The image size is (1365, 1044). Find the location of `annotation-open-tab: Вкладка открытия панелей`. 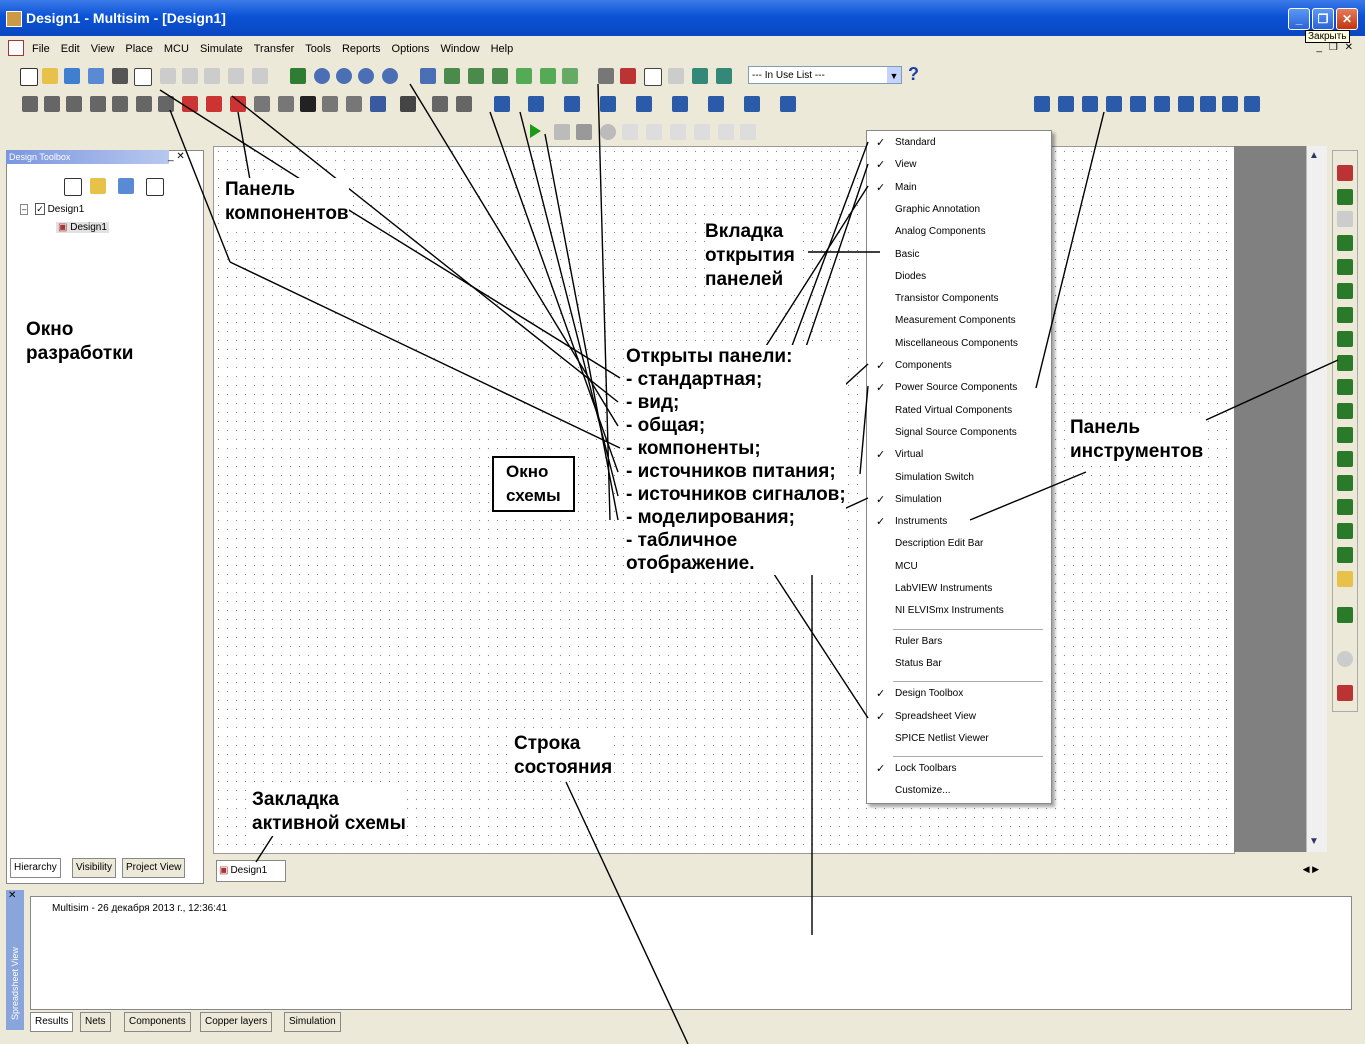

annotation-open-tab: Вкладка открытия панелей is located at coordinates (750, 256).